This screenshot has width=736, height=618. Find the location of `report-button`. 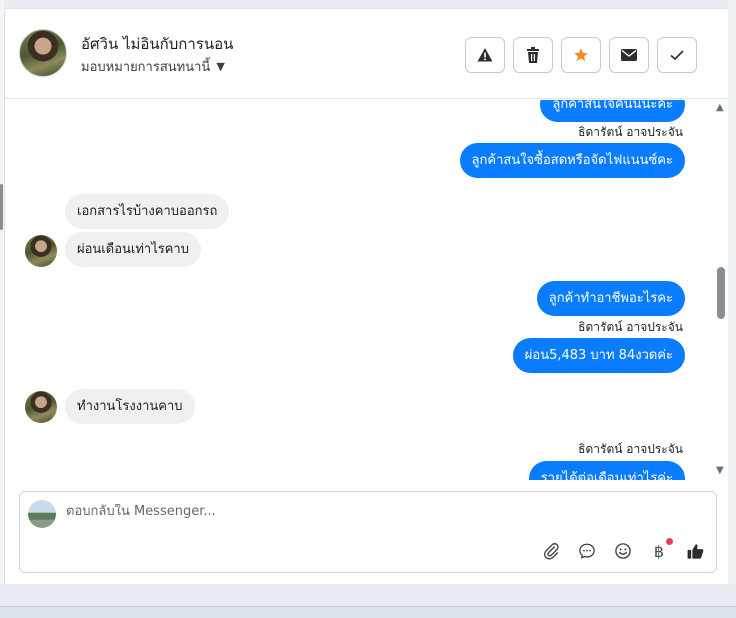

report-button is located at coordinates (485, 55).